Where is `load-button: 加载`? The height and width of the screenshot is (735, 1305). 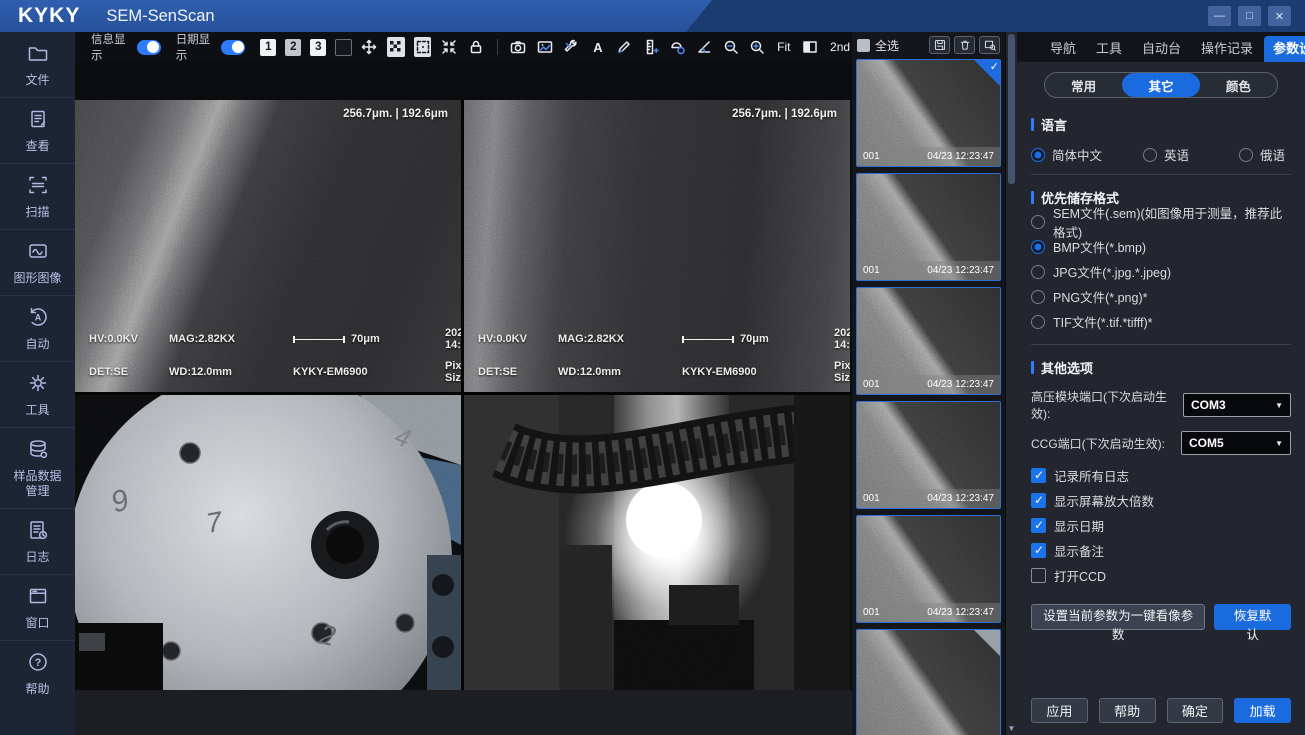 load-button: 加载 is located at coordinates (1262, 710).